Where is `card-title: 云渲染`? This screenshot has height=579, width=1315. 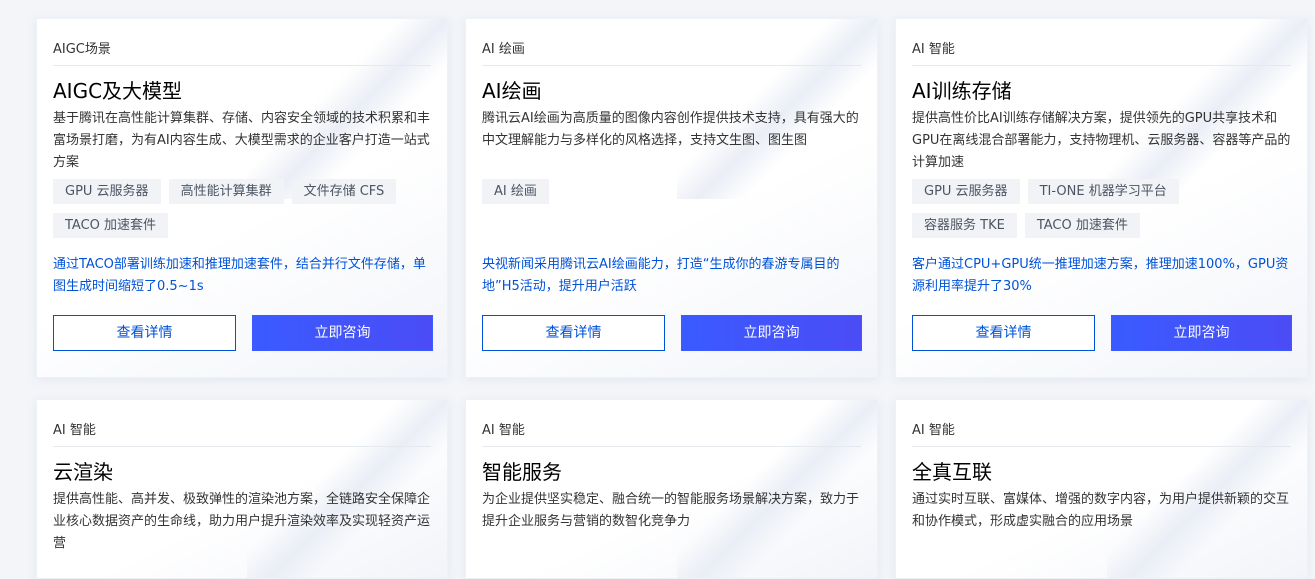 card-title: 云渲染 is located at coordinates (242, 472).